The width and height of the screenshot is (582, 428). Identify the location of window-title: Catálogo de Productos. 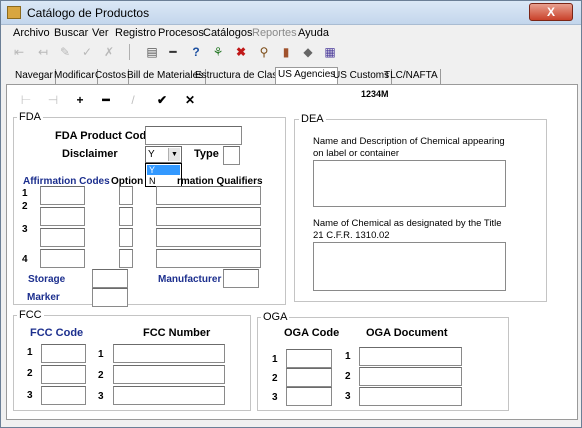
(88, 13).